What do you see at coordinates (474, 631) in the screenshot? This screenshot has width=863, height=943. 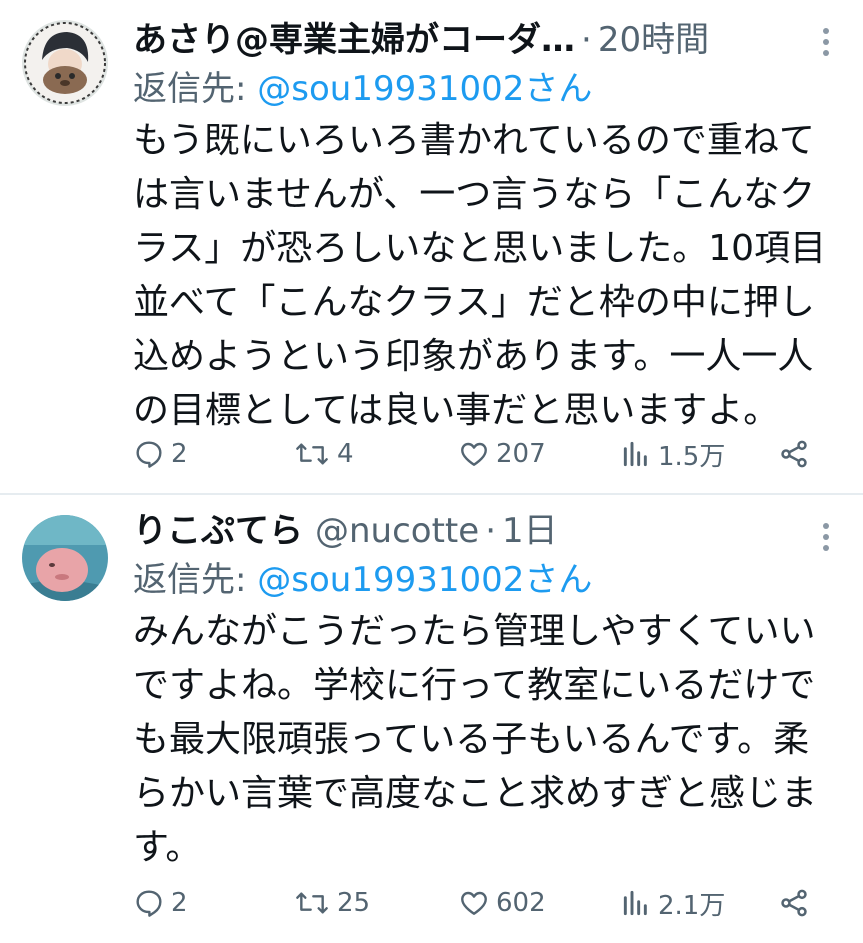 I see `tweet-text-line: みんながこうだったら管理しやすくていい` at bounding box center [474, 631].